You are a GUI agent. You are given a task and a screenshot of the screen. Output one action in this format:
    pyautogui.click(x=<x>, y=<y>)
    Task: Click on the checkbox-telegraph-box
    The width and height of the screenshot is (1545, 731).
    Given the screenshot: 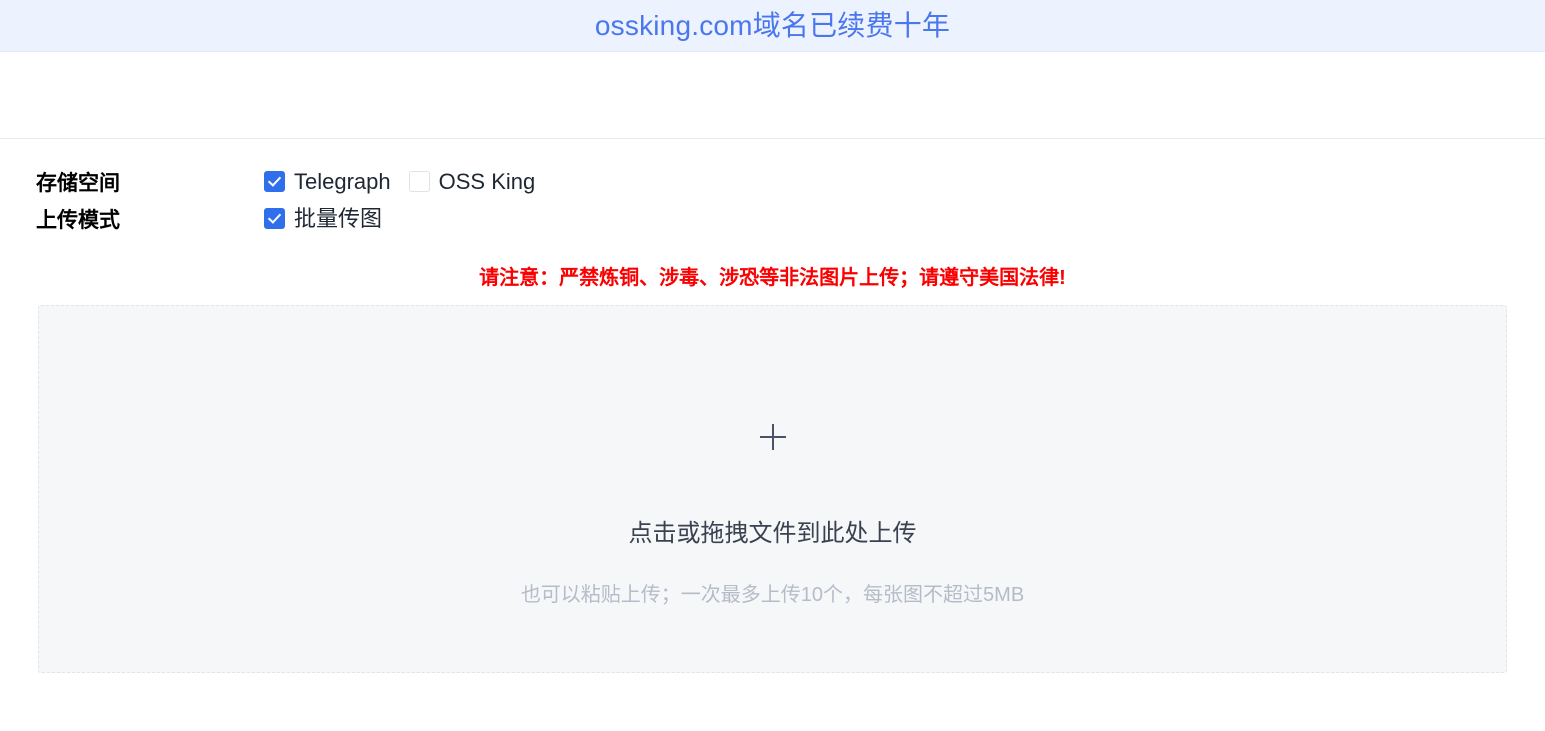 What is the action you would take?
    pyautogui.click(x=274, y=181)
    